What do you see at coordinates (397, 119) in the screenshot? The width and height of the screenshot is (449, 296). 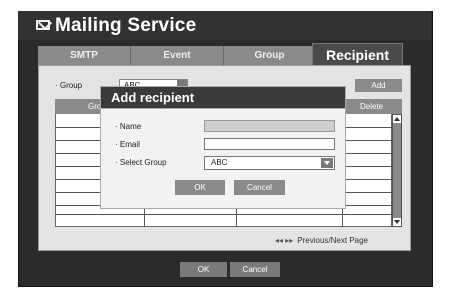 I see `scroll-up-icon` at bounding box center [397, 119].